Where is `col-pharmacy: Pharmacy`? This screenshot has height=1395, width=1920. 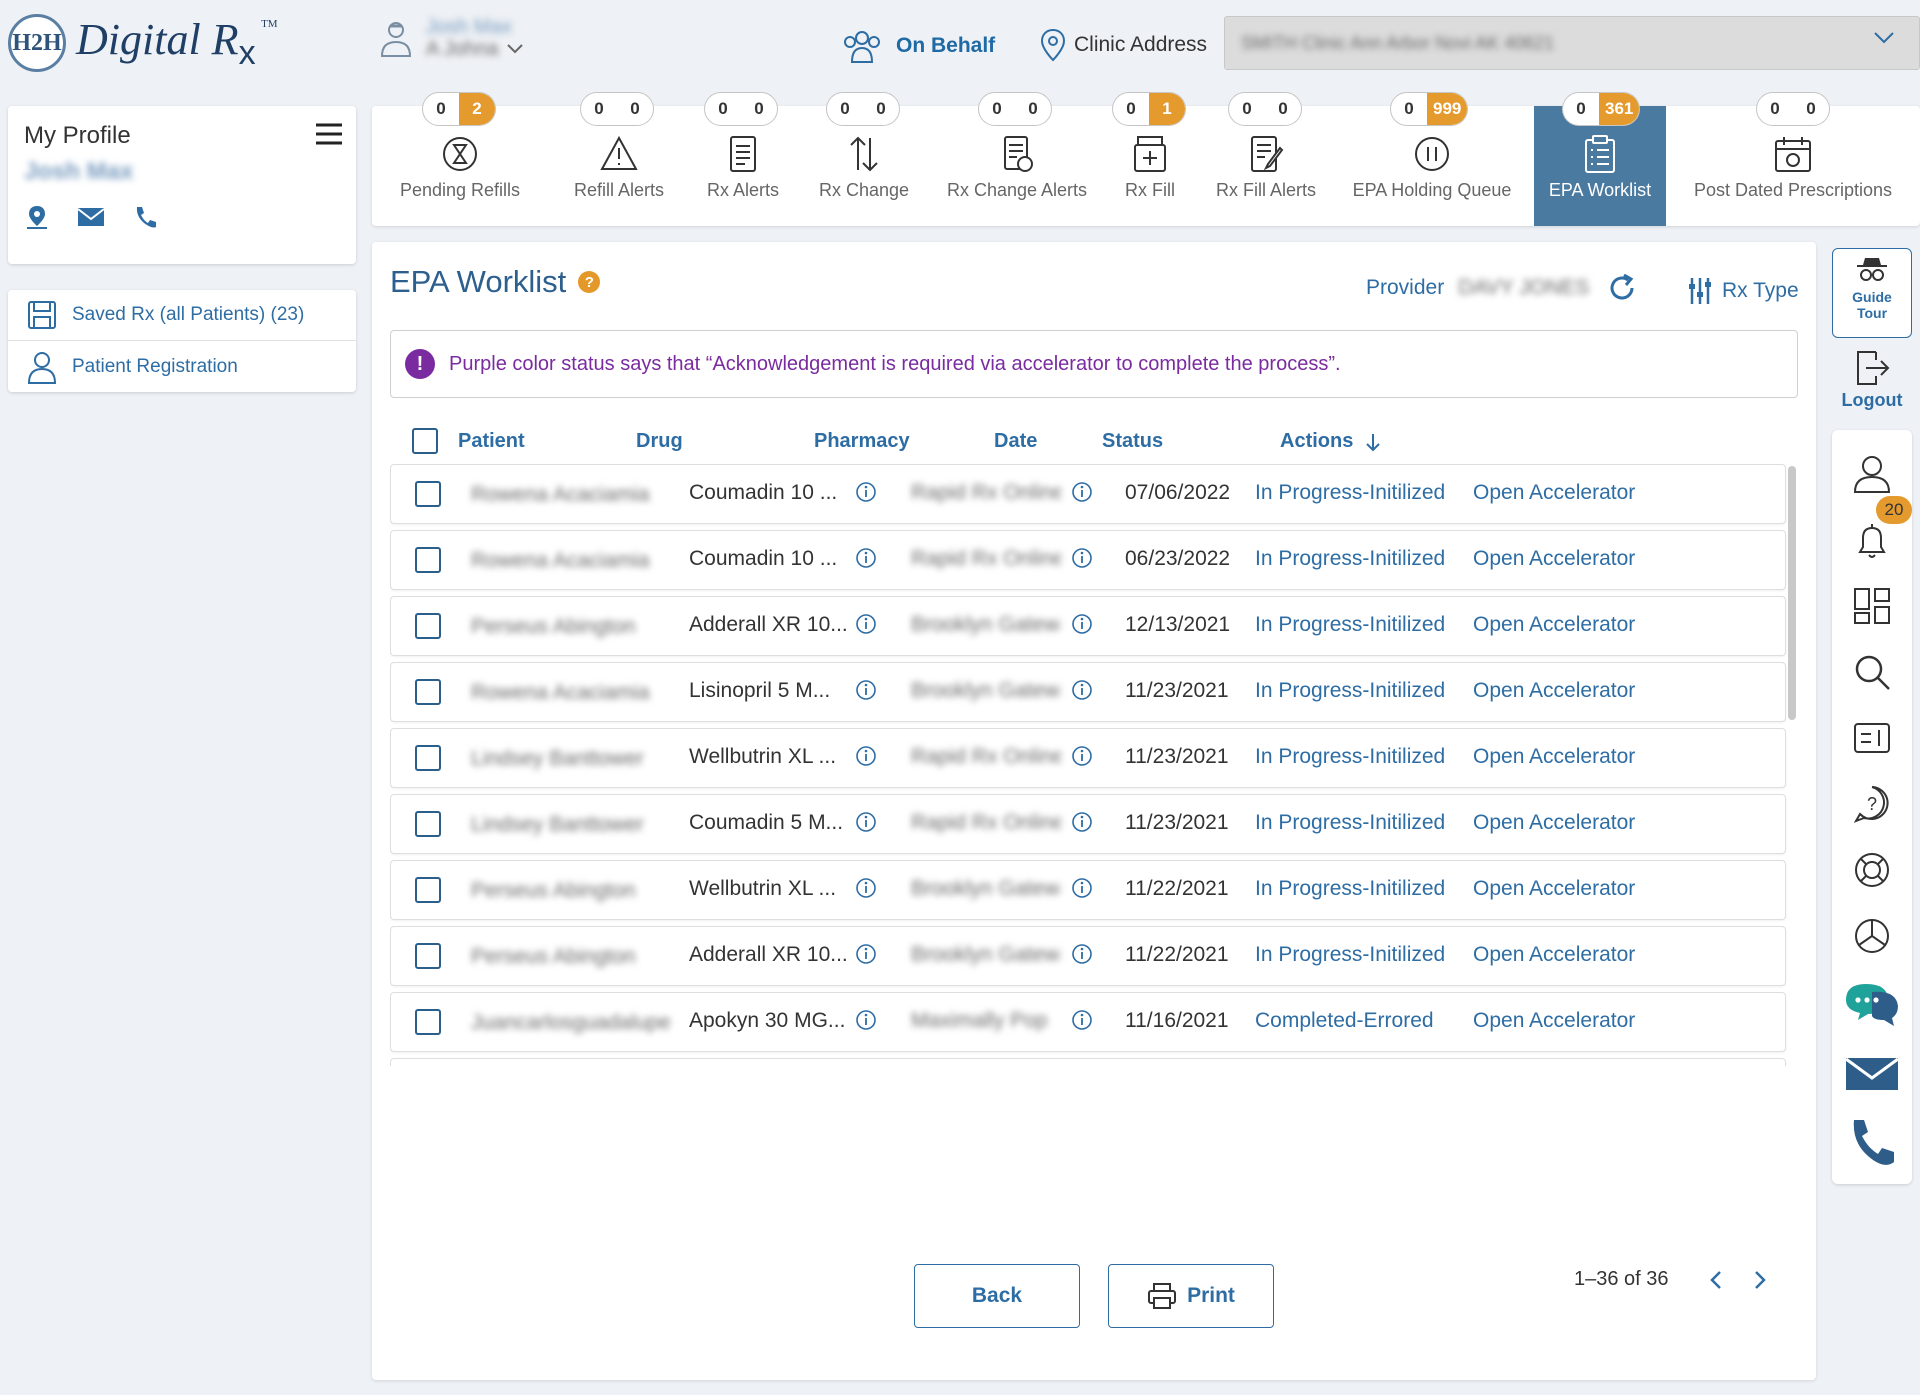
col-pharmacy: Pharmacy is located at coordinates (862, 441).